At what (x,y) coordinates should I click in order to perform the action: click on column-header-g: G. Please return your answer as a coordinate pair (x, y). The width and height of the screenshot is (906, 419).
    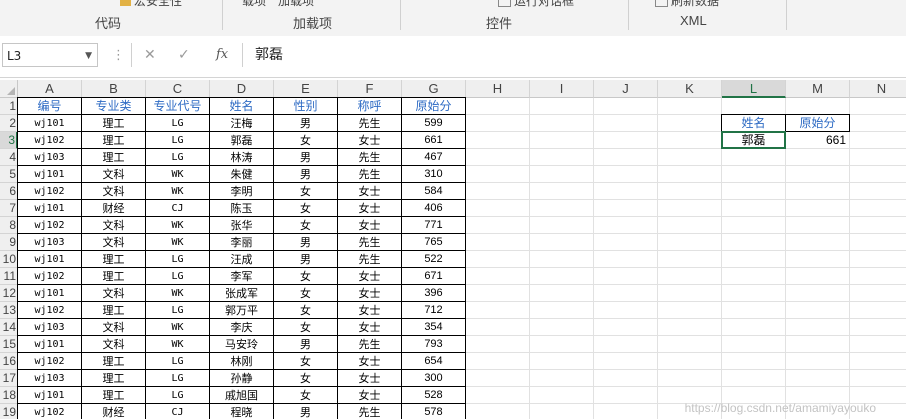
    Looking at the image, I should click on (434, 89).